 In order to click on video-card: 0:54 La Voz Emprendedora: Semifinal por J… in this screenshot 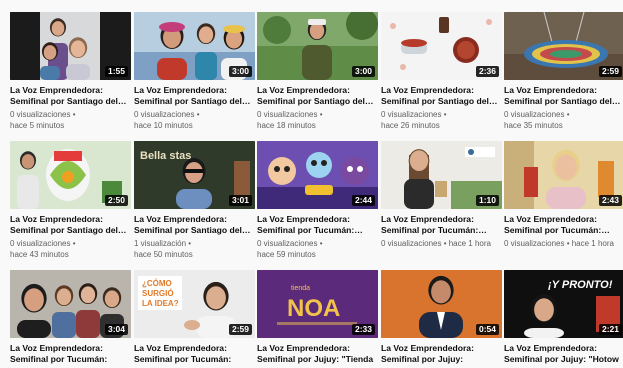, I will do `click(441, 319)`.